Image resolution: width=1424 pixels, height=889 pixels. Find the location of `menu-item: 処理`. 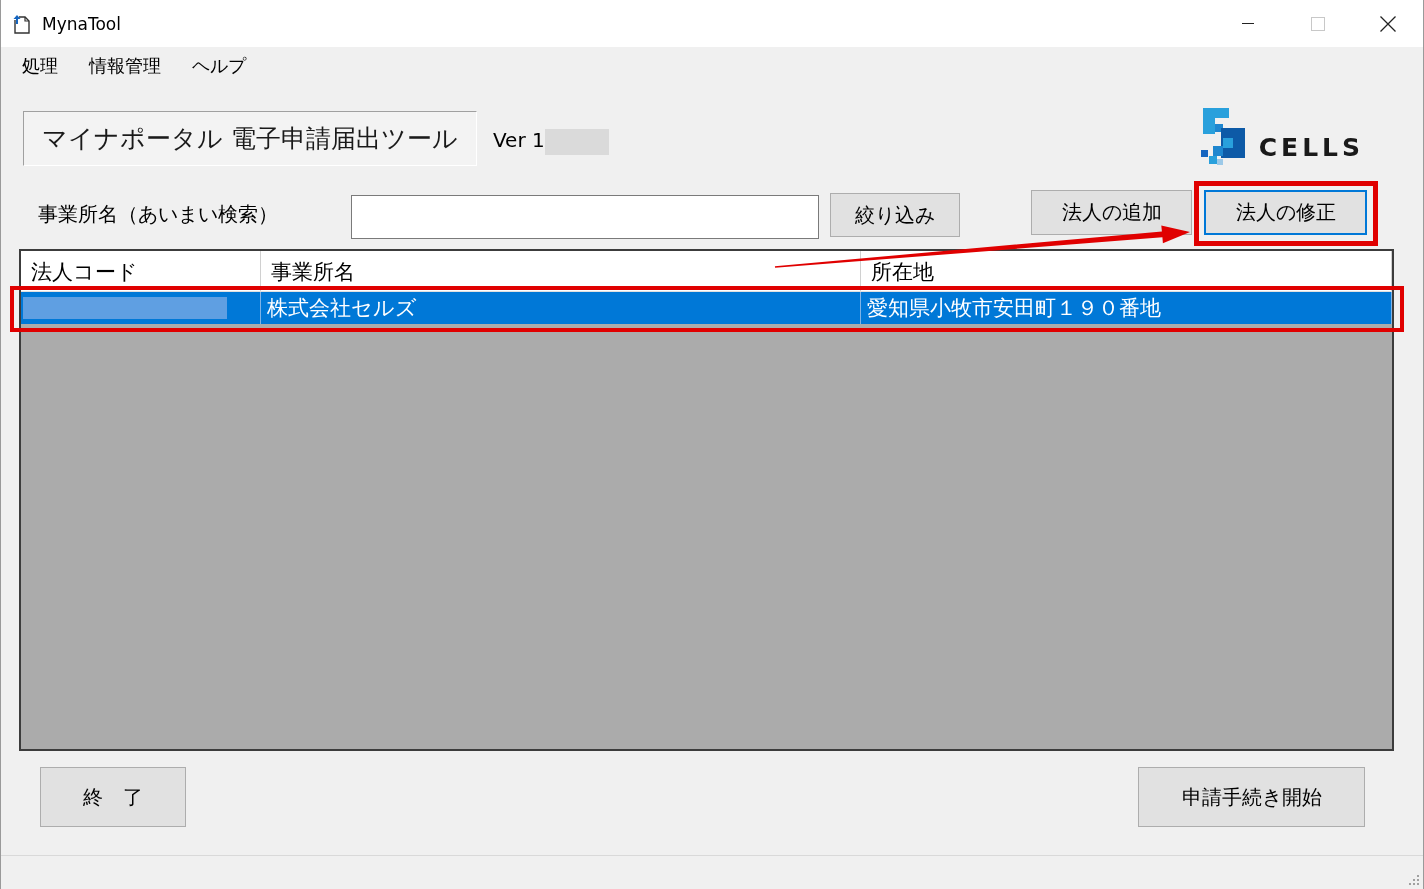

menu-item: 処理 is located at coordinates (40, 66).